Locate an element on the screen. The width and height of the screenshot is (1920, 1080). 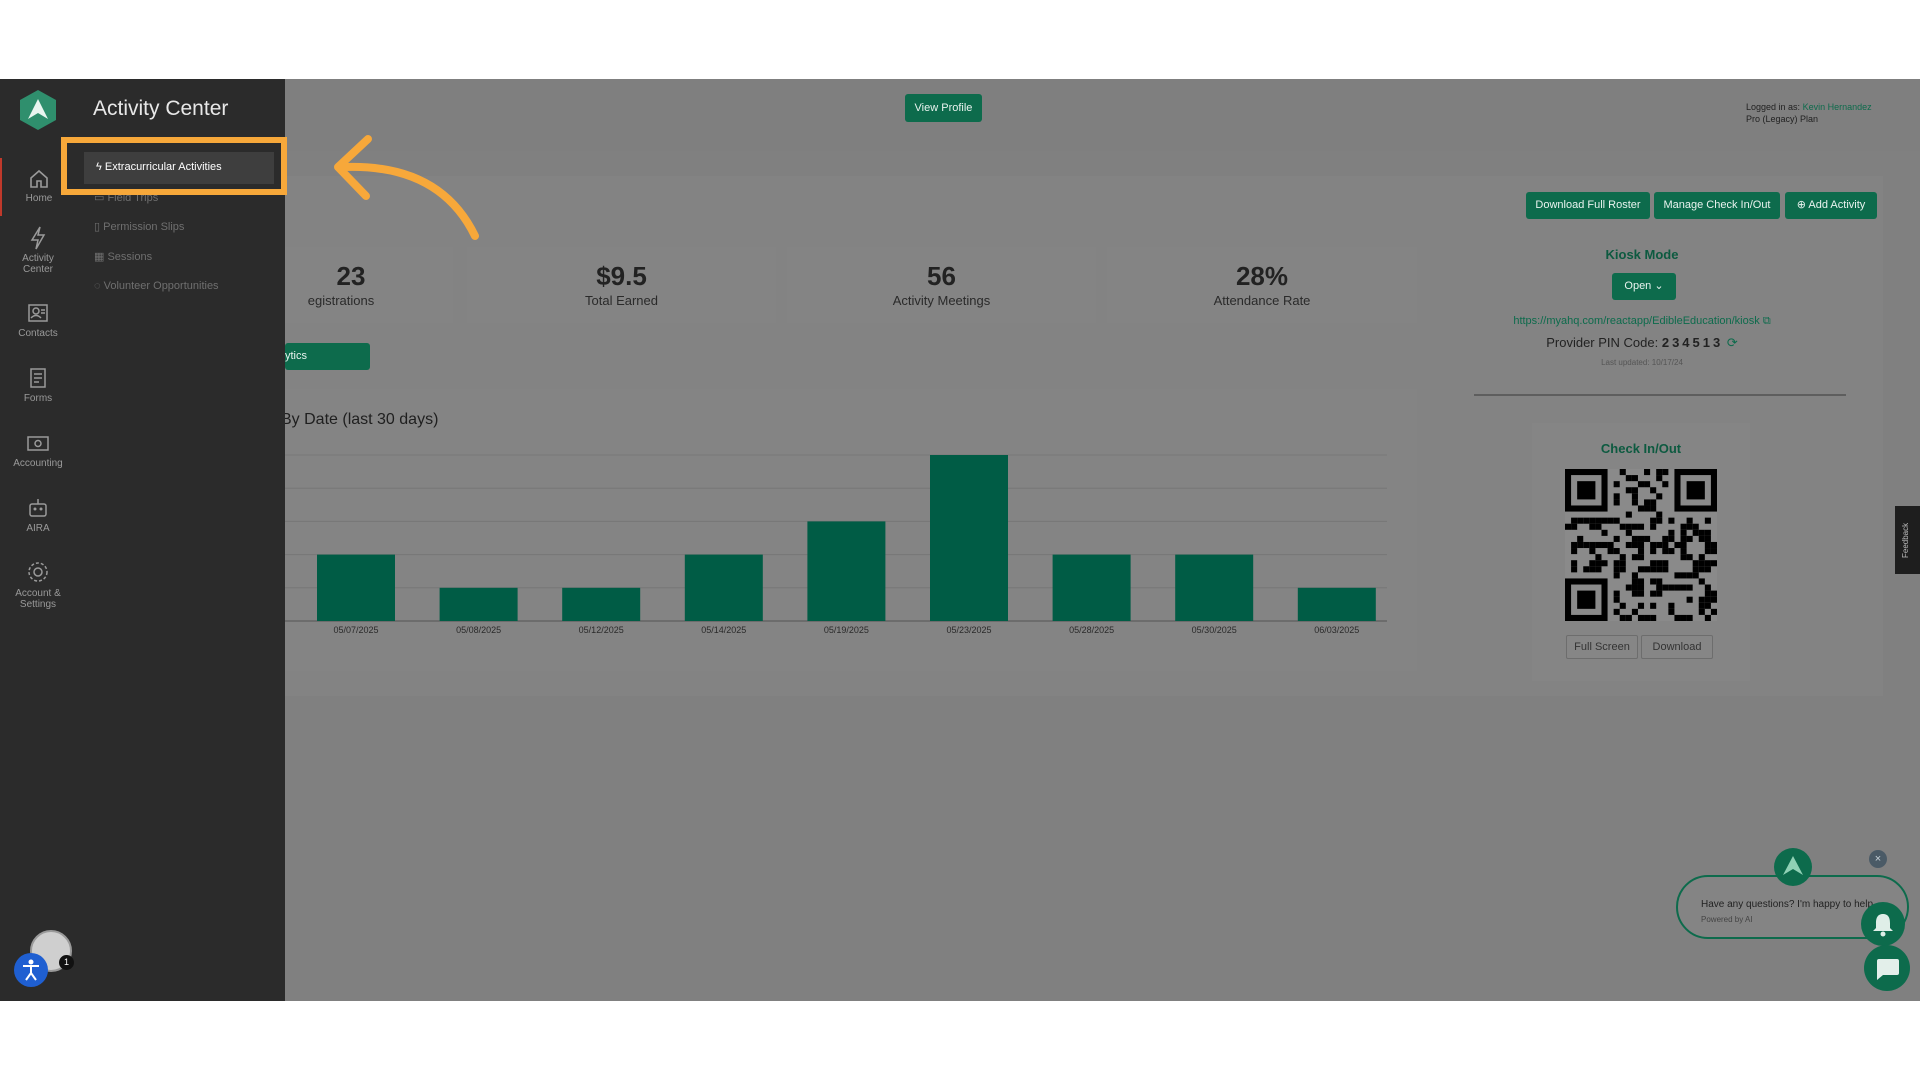
checkin-card: Check In/Out Full Screen Download is located at coordinates (1641, 552).